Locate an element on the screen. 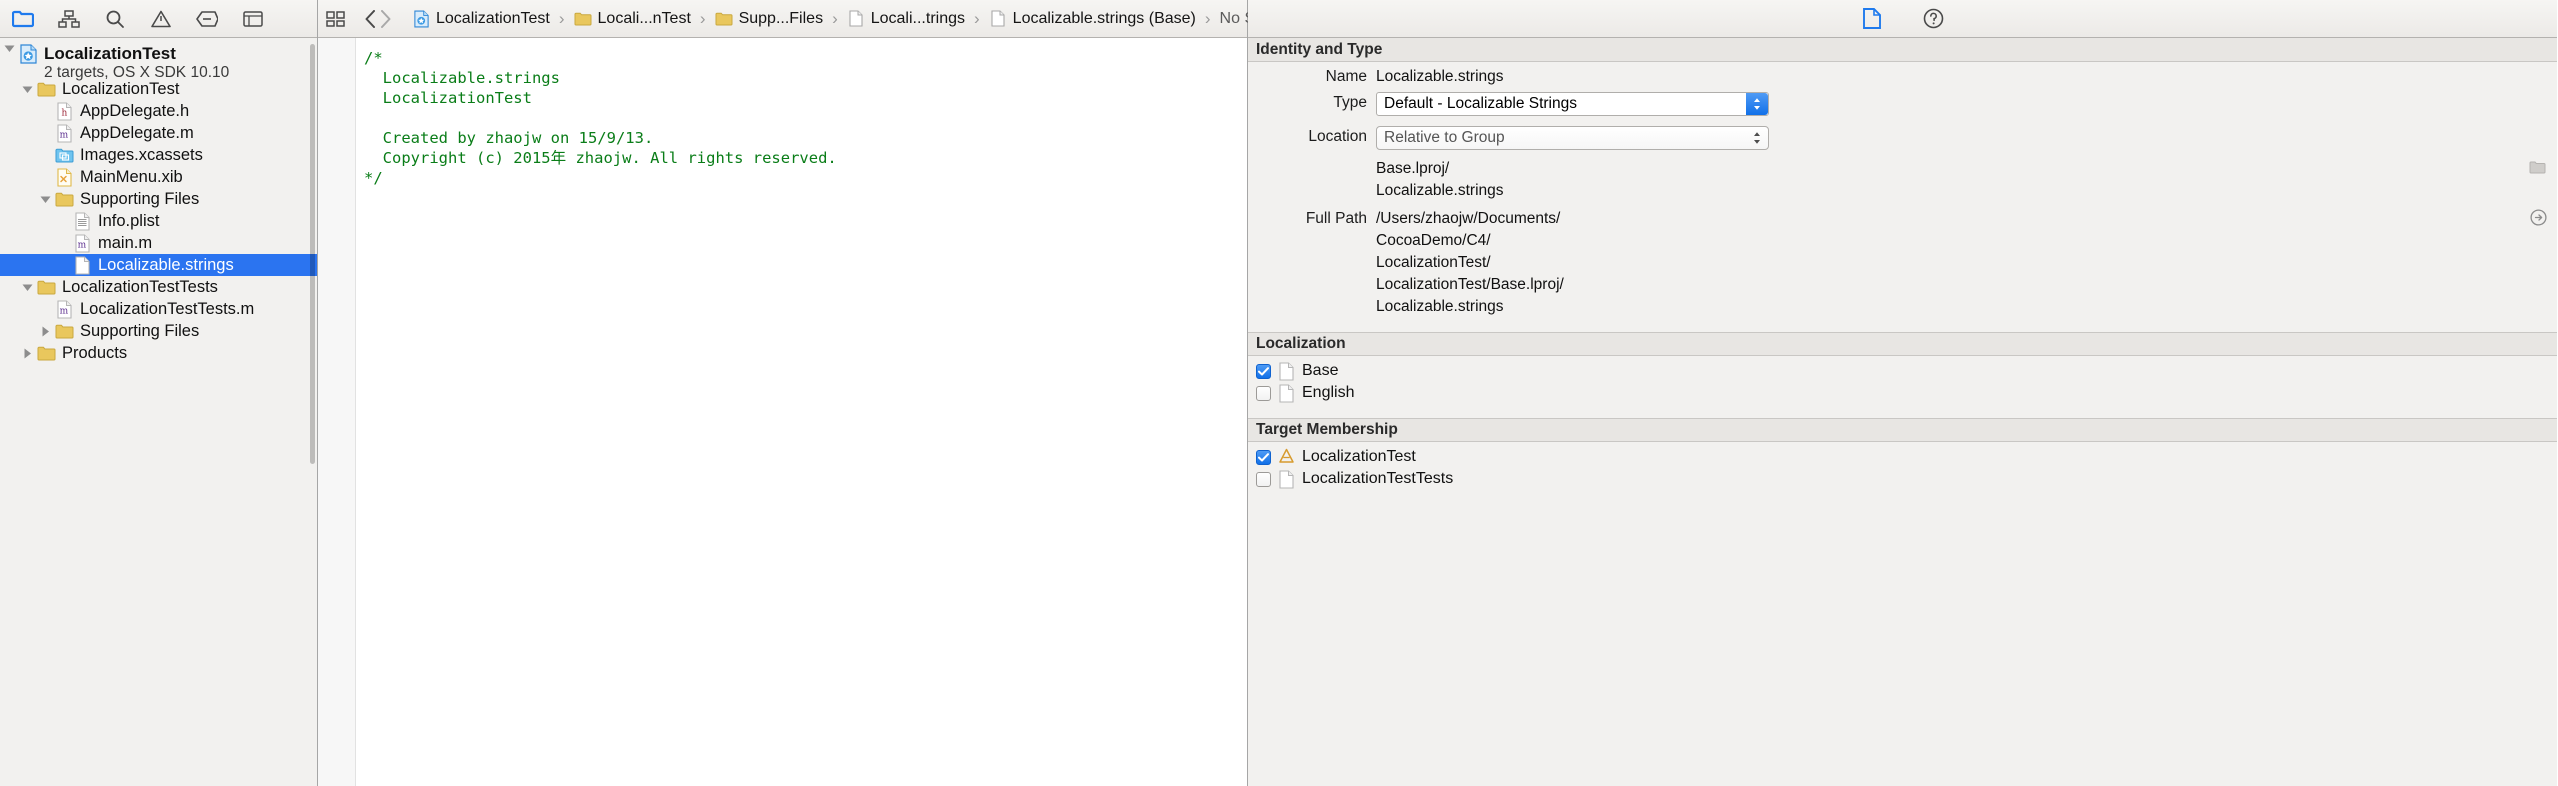 The image size is (2558, 786). breadcrumb-item-supporting-files: Supp...Files is located at coordinates (769, 19).